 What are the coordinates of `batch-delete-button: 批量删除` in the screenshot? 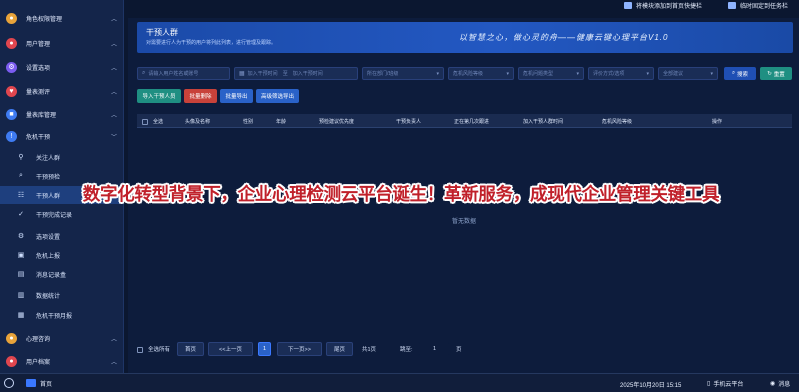 It's located at (200, 96).